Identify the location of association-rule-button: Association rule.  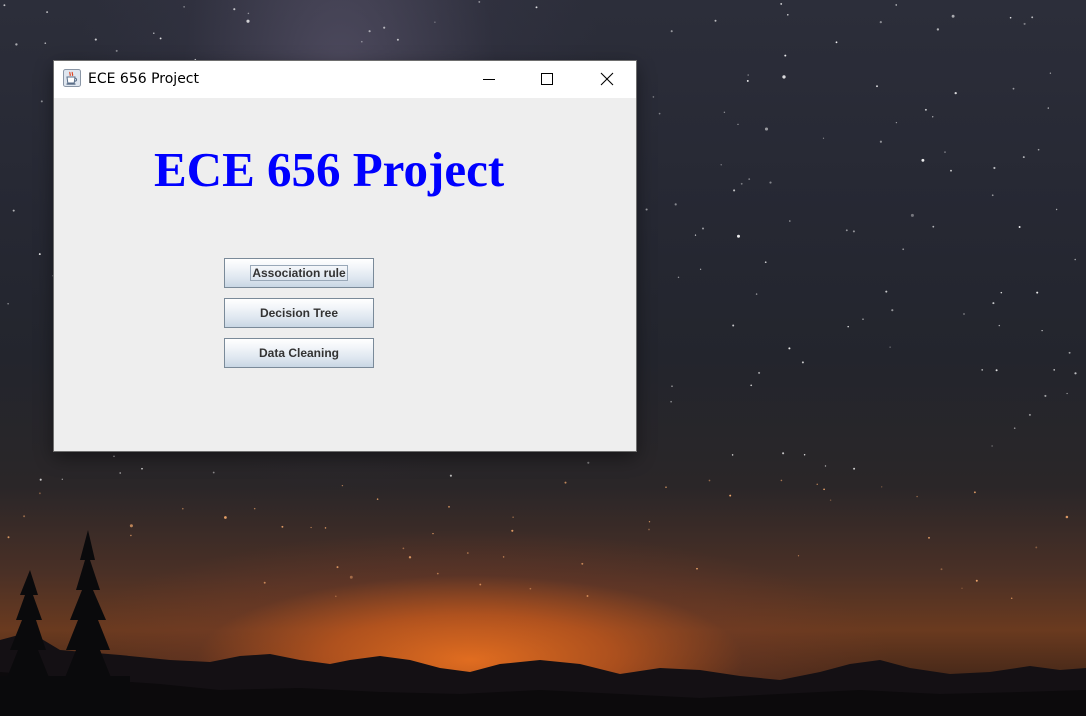
(299, 273).